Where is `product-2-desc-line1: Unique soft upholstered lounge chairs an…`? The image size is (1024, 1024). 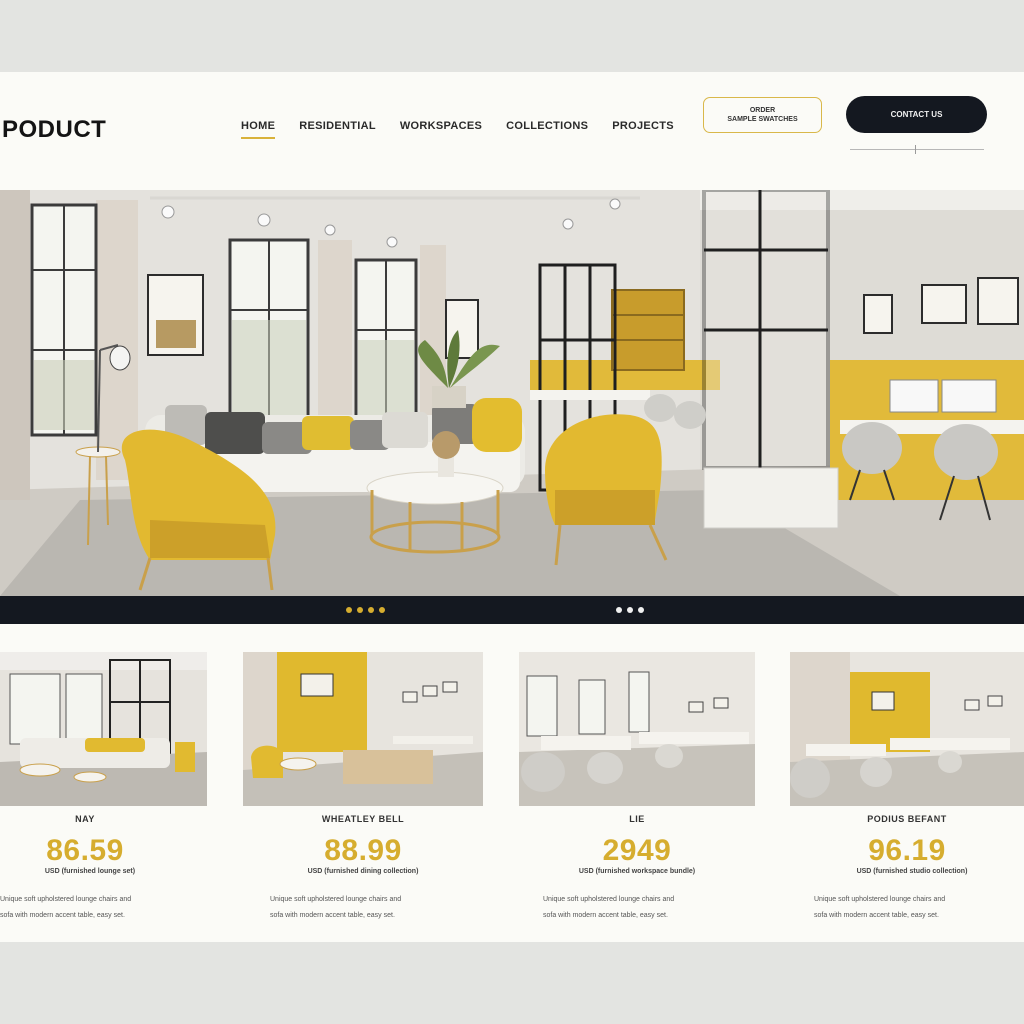
product-2-desc-line1: Unique soft upholstered lounge chairs an… is located at coordinates (336, 899).